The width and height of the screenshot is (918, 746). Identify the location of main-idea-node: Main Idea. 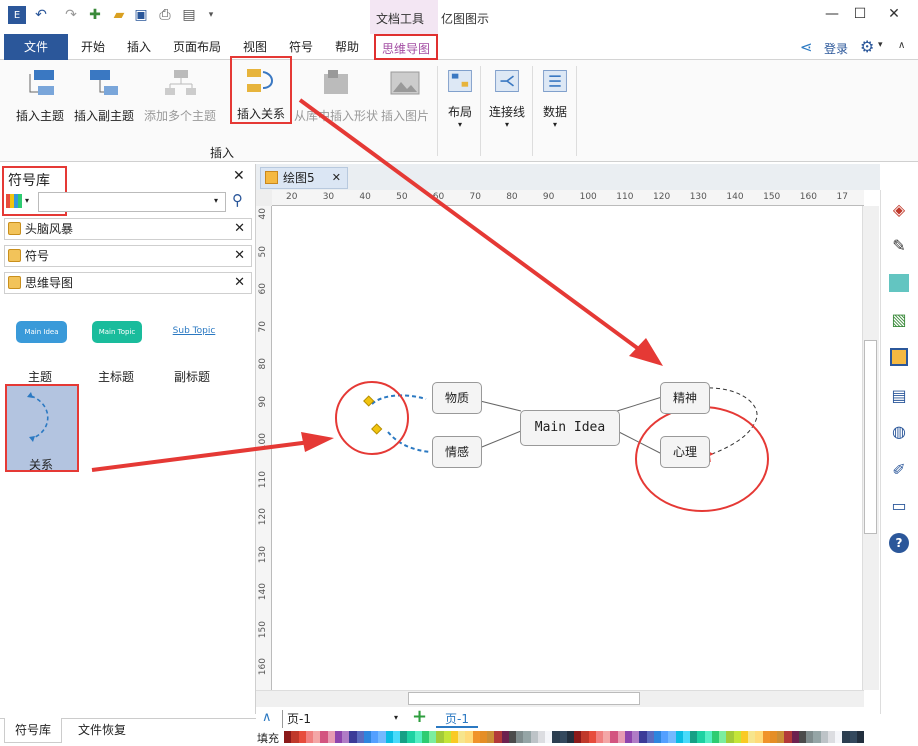
(570, 428).